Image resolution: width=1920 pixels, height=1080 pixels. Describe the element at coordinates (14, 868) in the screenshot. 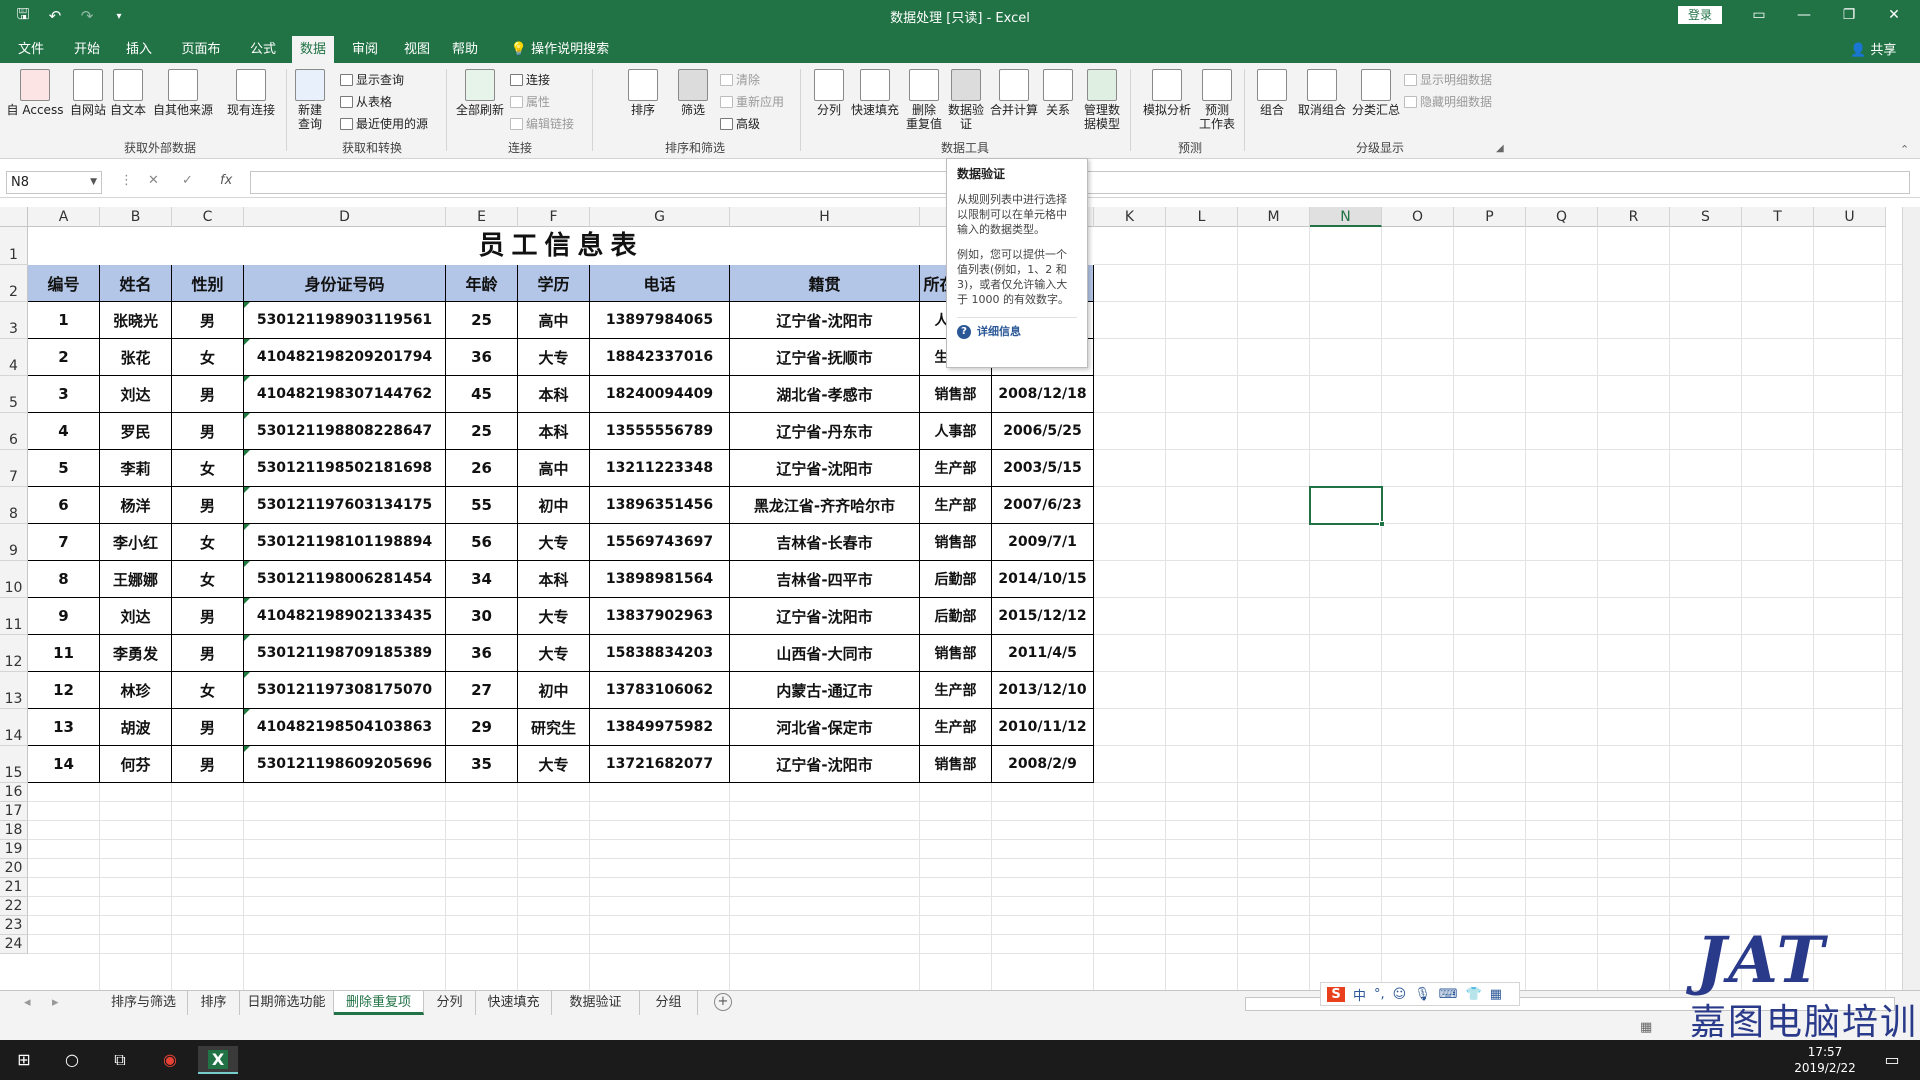

I see `row-header-20: 20` at that location.